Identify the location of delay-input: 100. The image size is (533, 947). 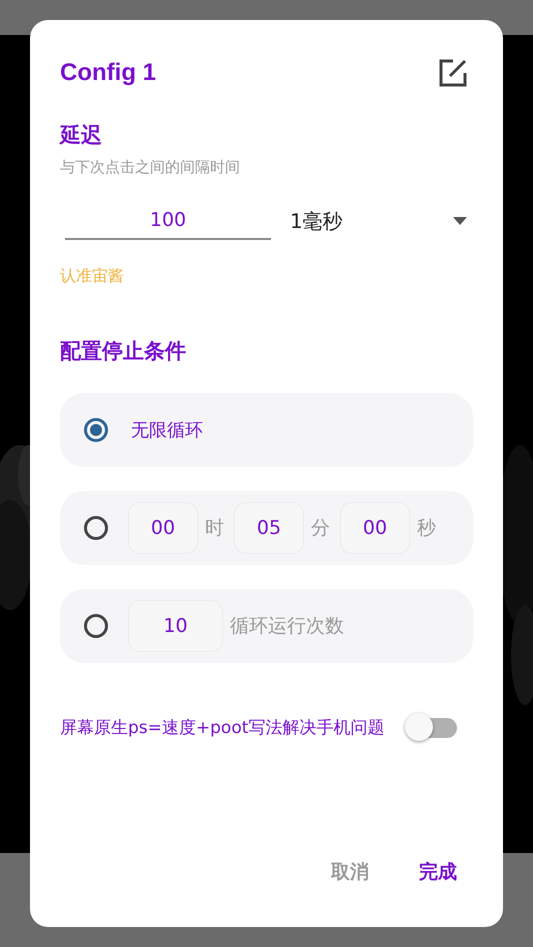
(168, 221).